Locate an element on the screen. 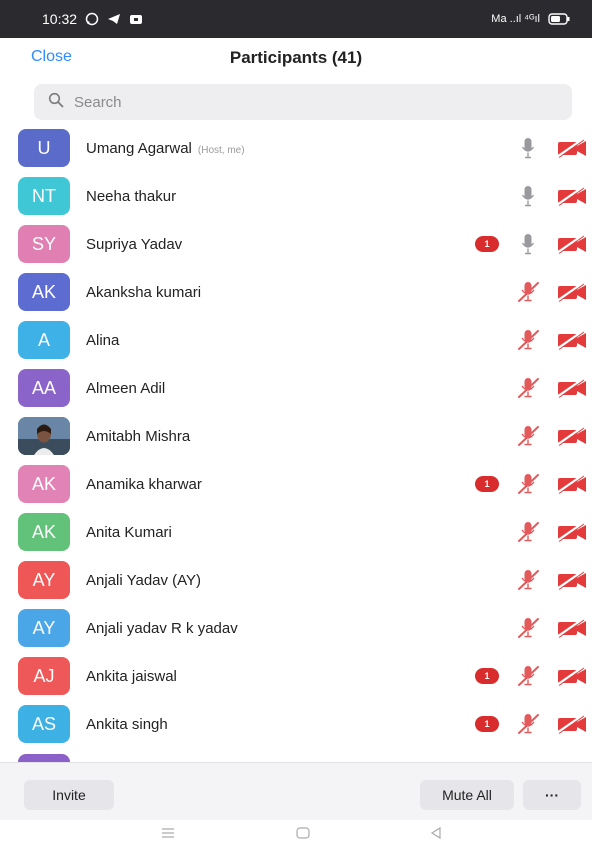  participant-name-text: Anjali yadav R k yadav is located at coordinates (162, 628).